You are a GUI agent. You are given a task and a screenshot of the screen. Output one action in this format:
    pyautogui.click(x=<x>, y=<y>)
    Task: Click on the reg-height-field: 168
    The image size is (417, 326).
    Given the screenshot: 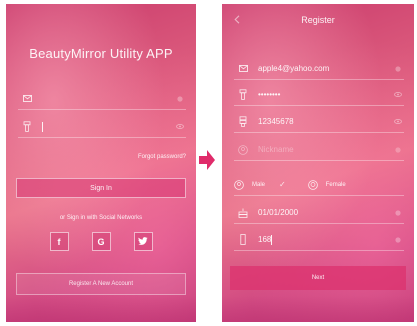 What is the action you would take?
    pyautogui.click(x=319, y=240)
    